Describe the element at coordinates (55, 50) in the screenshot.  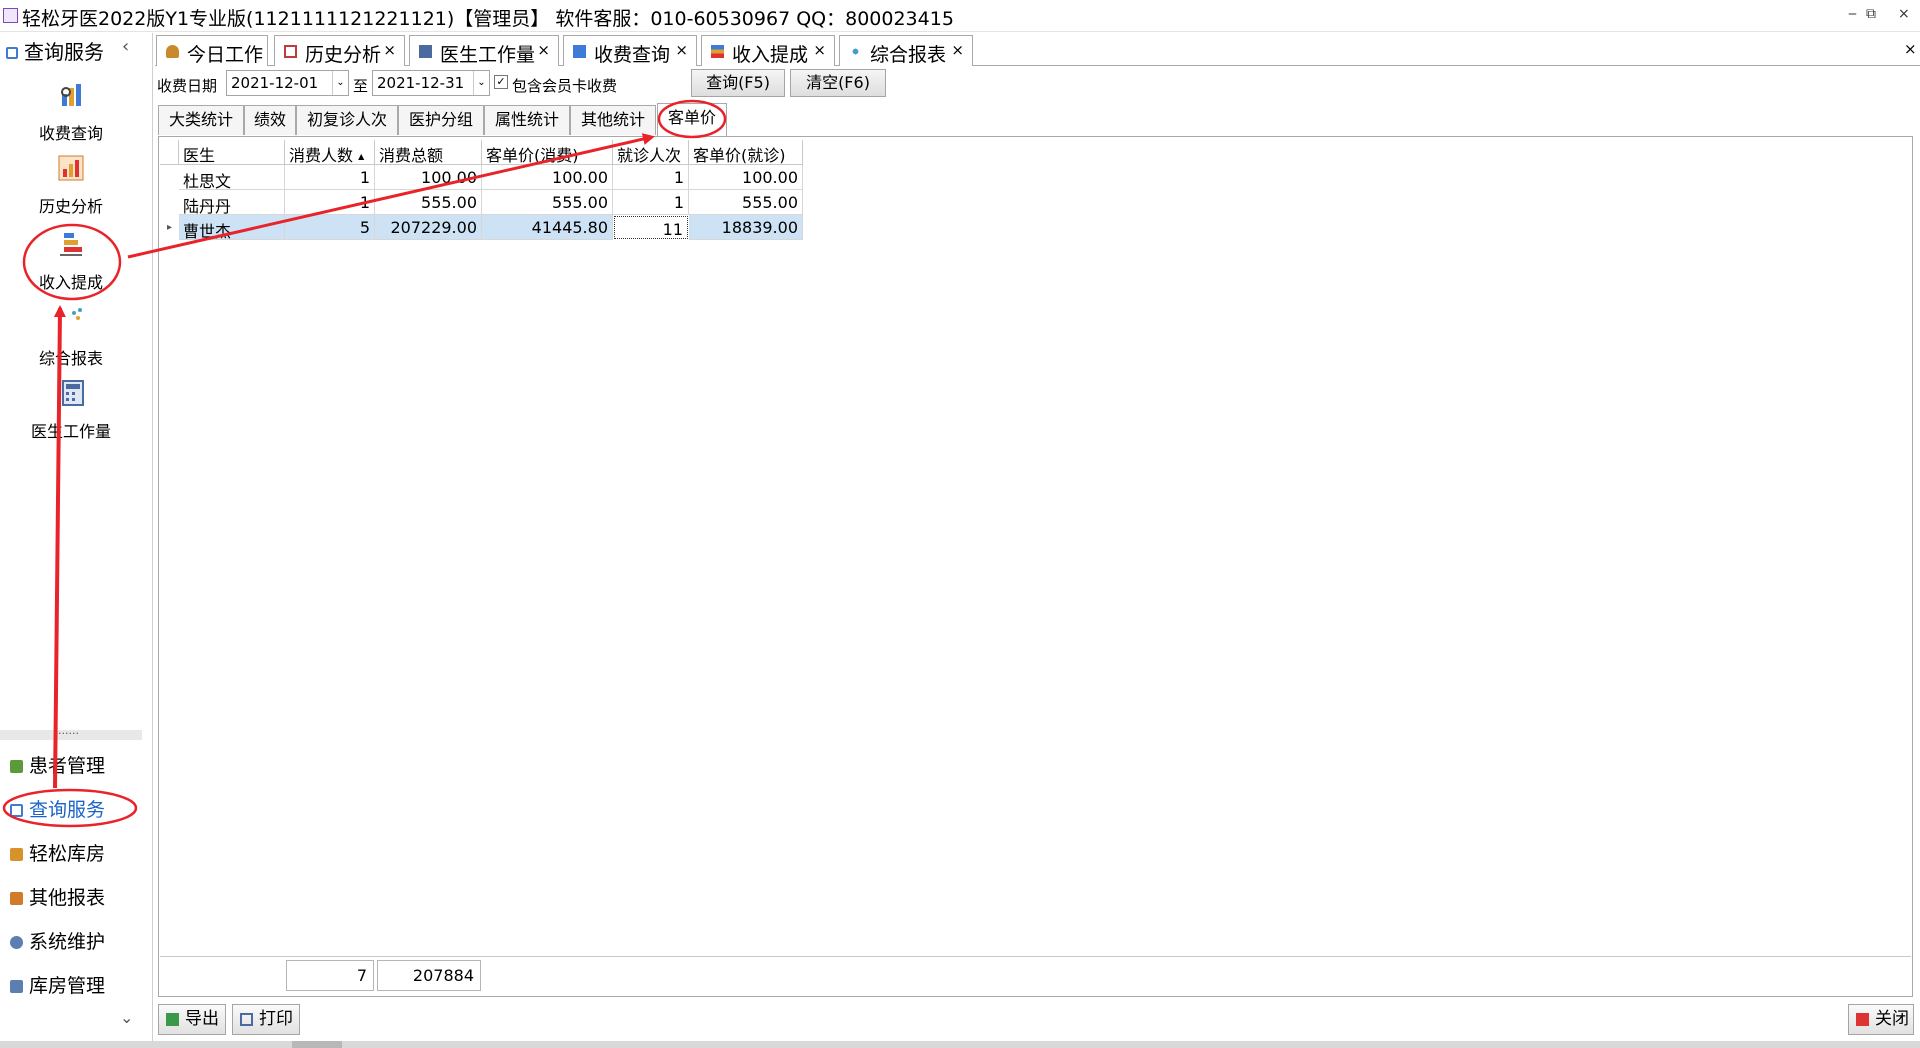
I see `sidebar-header: 查询服务` at that location.